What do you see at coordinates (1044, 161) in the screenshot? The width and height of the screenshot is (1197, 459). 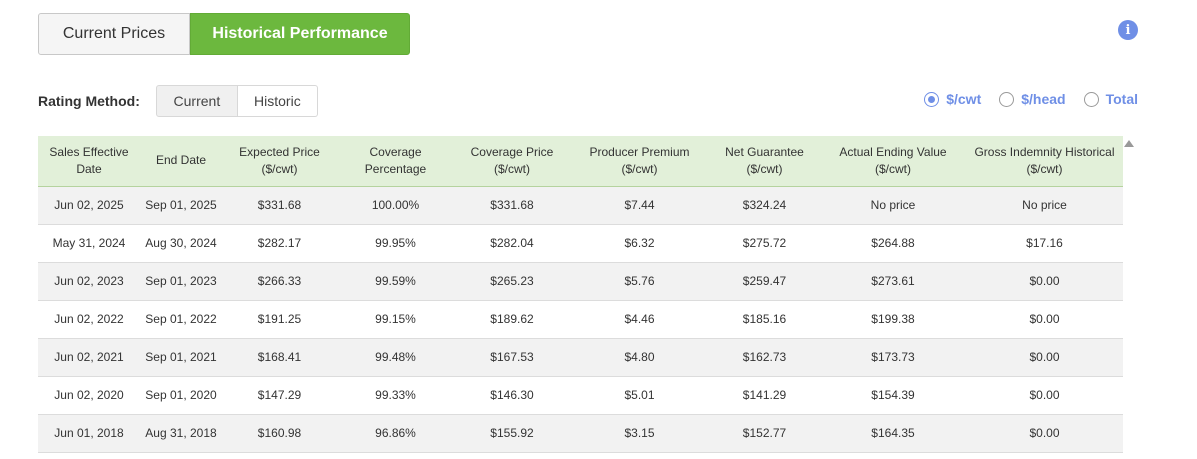 I see `column-header: Gross Indemnity Historical ($/cwt)` at bounding box center [1044, 161].